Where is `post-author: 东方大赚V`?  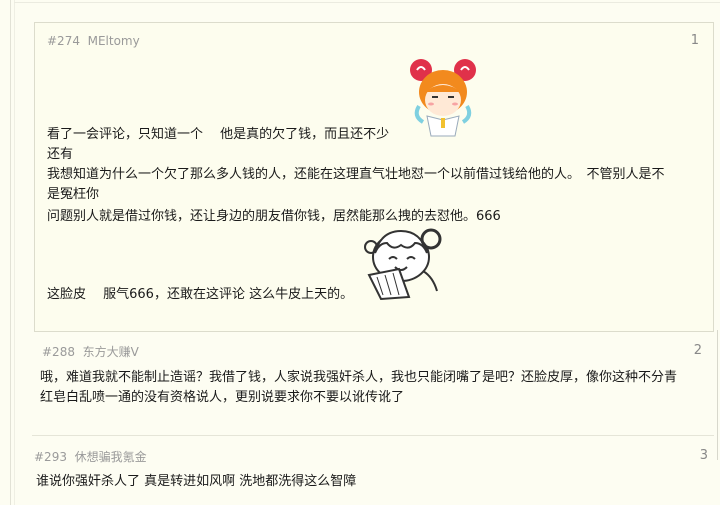
post-author: 东方大赚V is located at coordinates (111, 352).